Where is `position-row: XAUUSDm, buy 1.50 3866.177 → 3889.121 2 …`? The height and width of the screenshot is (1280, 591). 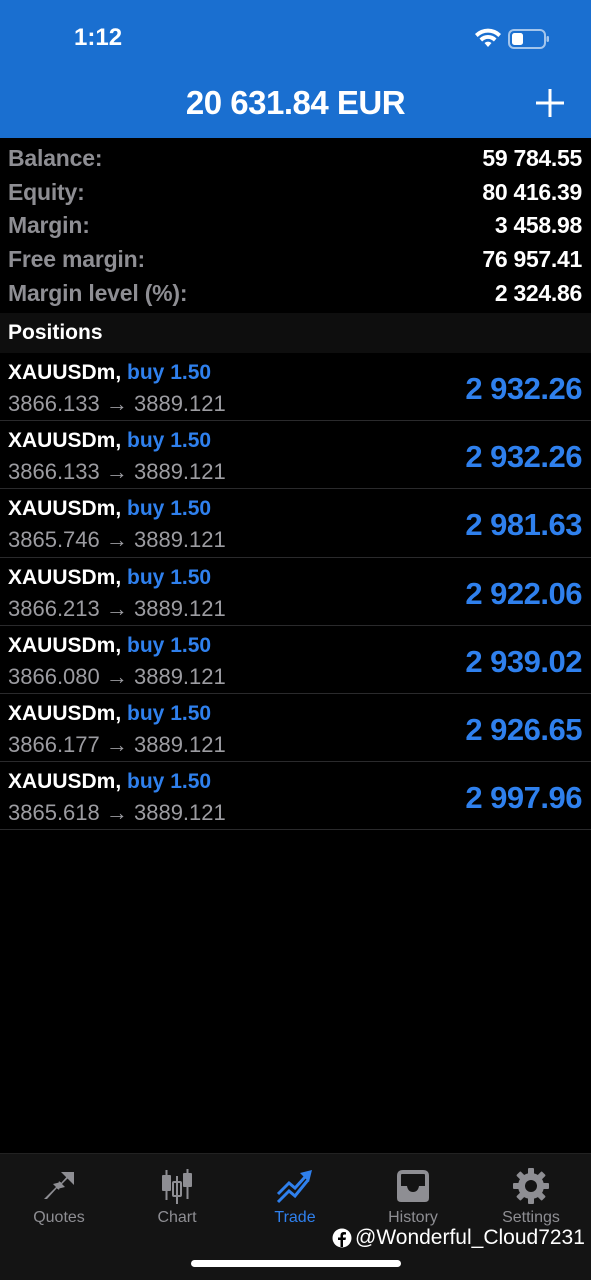 position-row: XAUUSDm, buy 1.50 3866.177 → 3889.121 2 … is located at coordinates (295, 728).